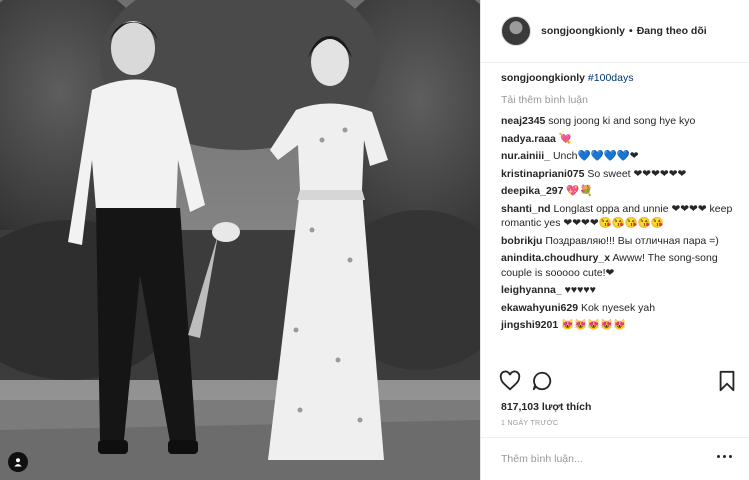 This screenshot has height=480, width=749. What do you see at coordinates (623, 100) in the screenshot?
I see `load-more-comments-link: Tải thêm bình luận` at bounding box center [623, 100].